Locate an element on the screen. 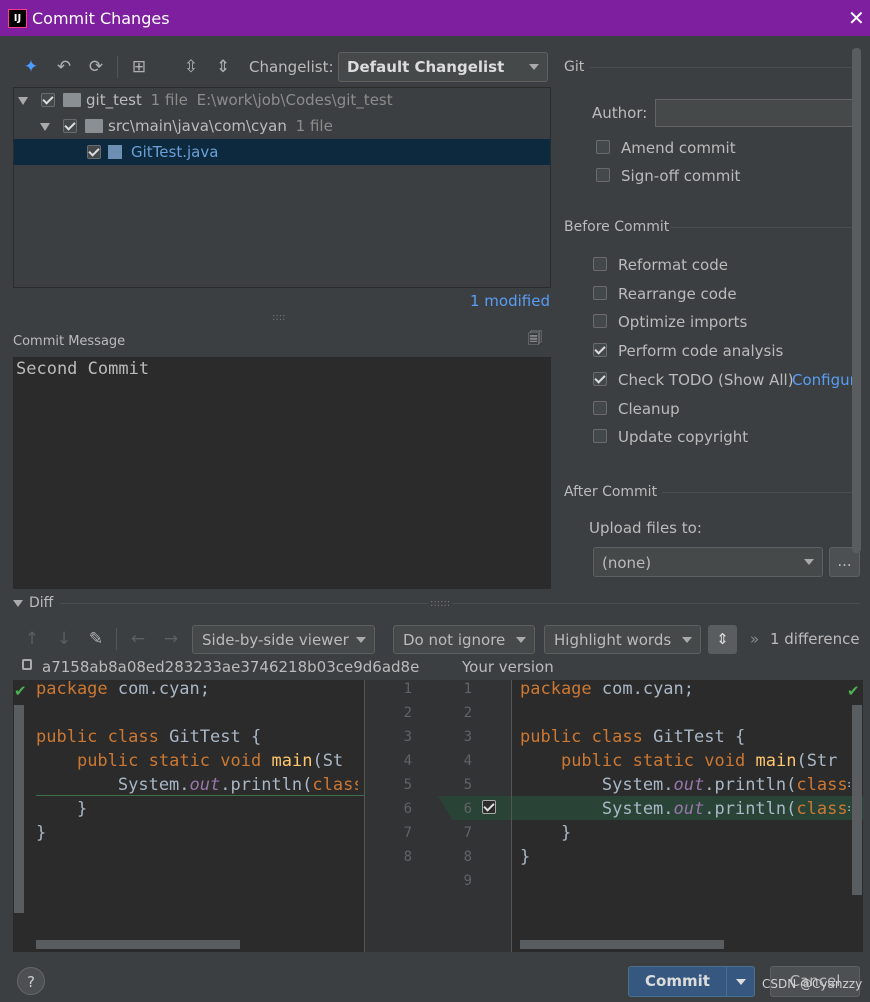 This screenshot has height=1002, width=870. refresh-icon: ✦ is located at coordinates (31, 67).